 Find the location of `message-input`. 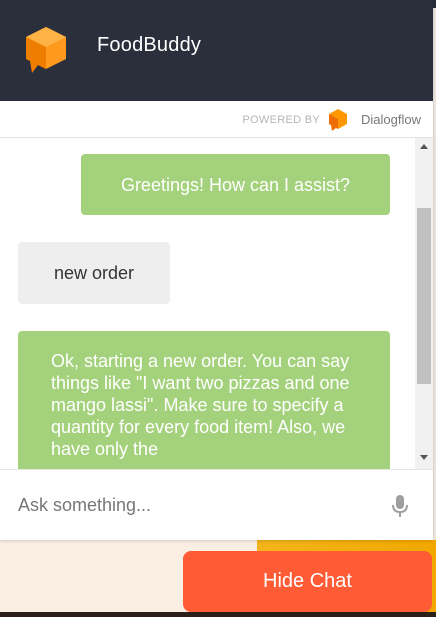

message-input is located at coordinates (185, 505).